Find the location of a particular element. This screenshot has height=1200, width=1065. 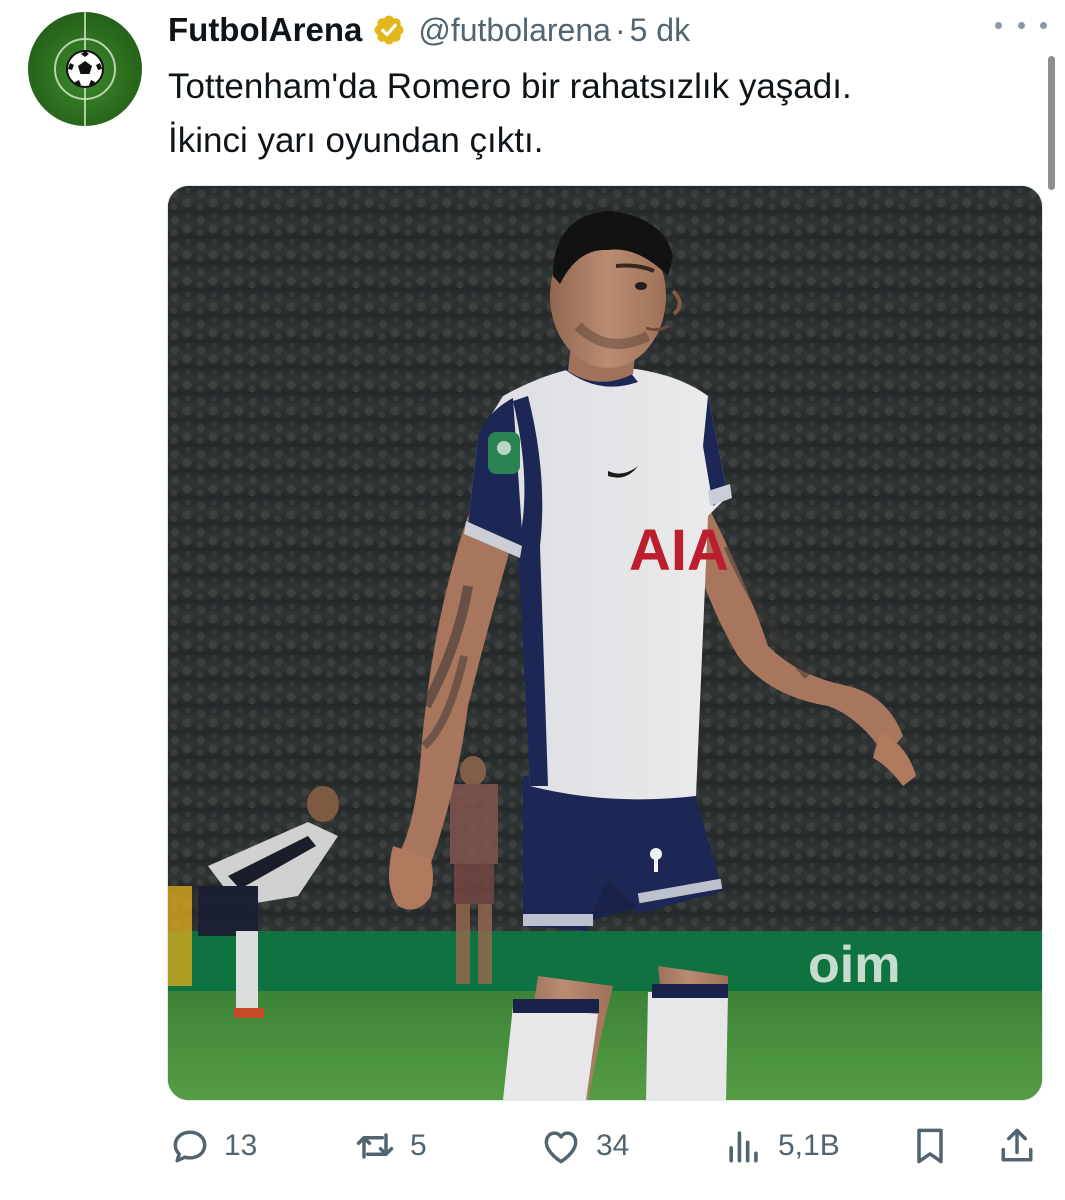

share-icon is located at coordinates (1017, 1145).